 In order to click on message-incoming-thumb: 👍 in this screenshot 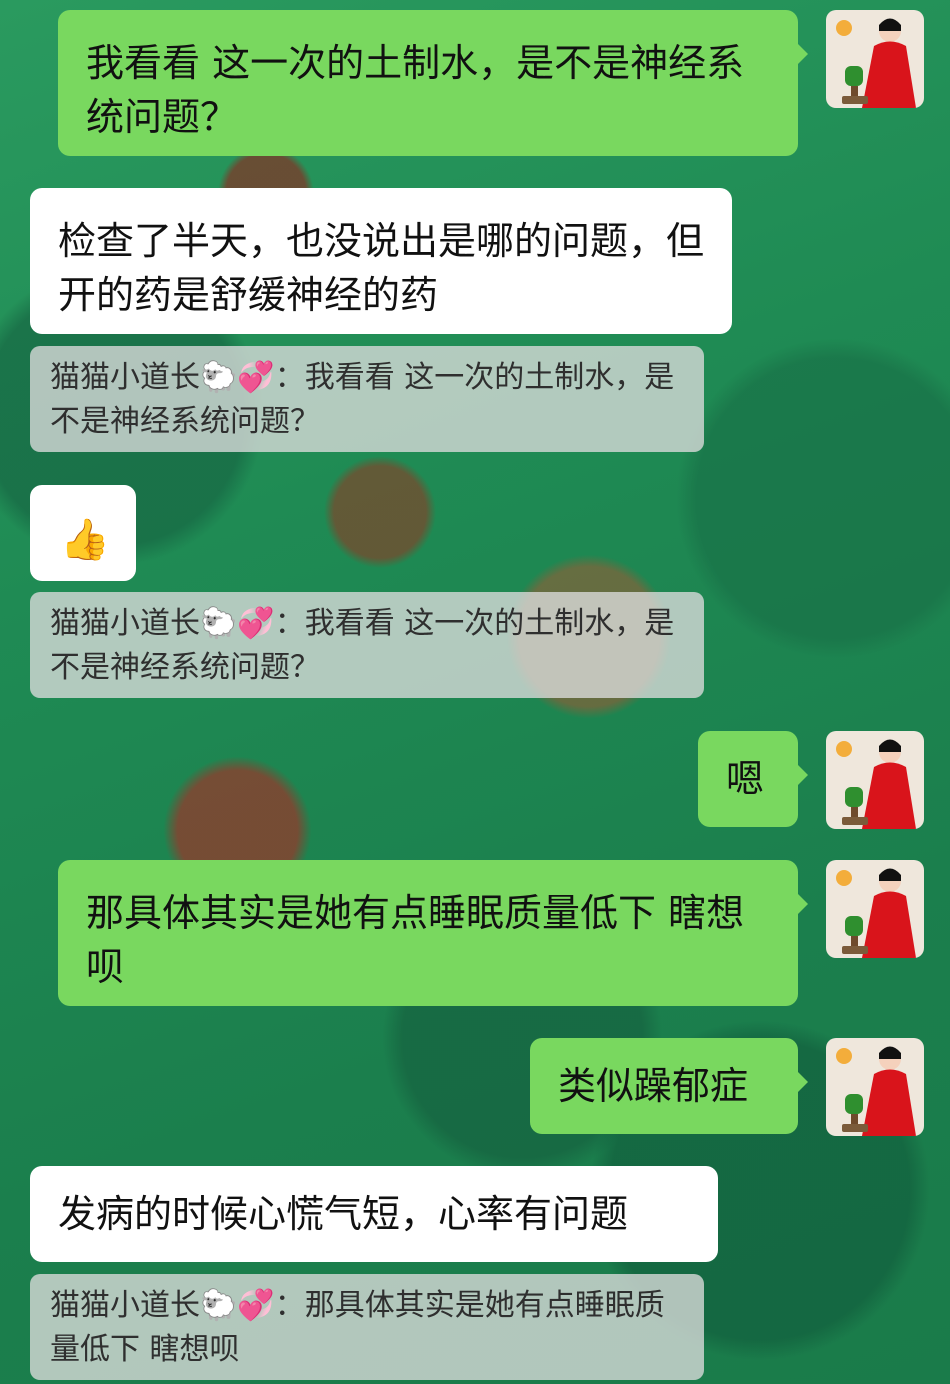, I will do `click(83, 533)`.